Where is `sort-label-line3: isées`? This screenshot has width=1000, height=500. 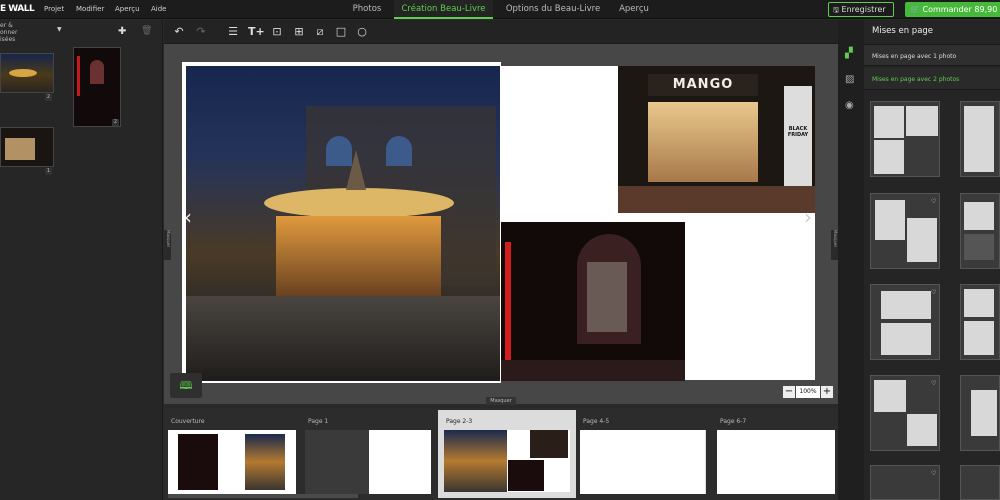 sort-label-line3: isées is located at coordinates (8, 39).